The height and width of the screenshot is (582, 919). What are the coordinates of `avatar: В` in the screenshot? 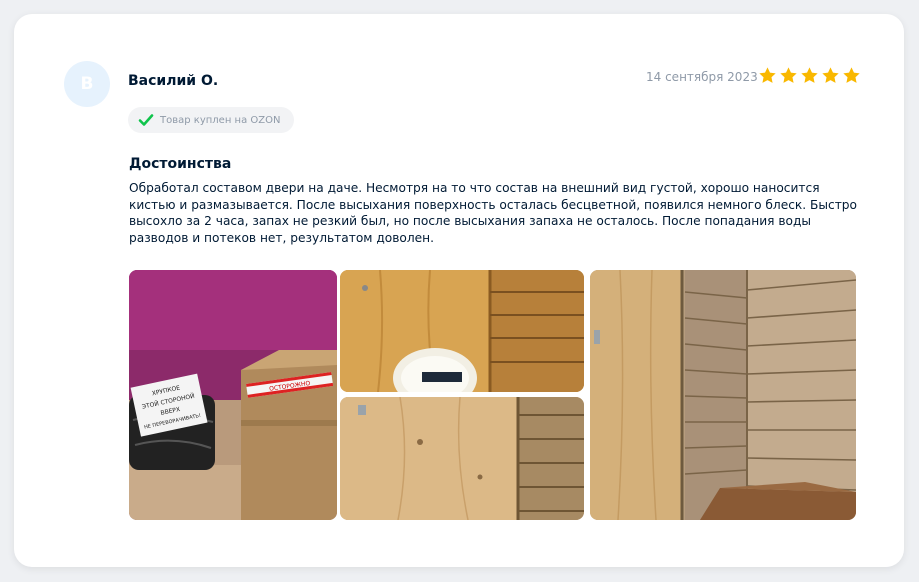 It's located at (87, 84).